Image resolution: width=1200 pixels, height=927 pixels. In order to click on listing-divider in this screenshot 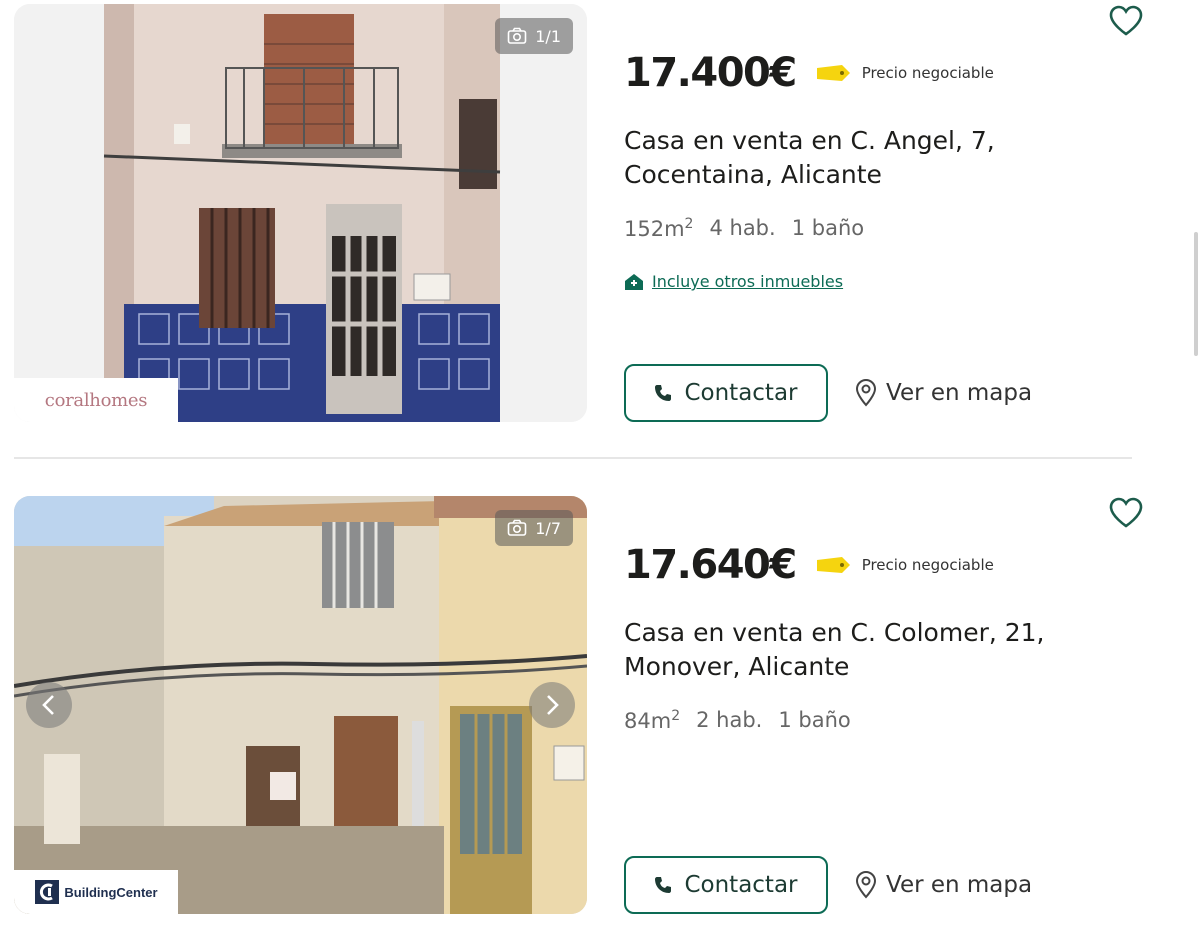, I will do `click(573, 458)`.